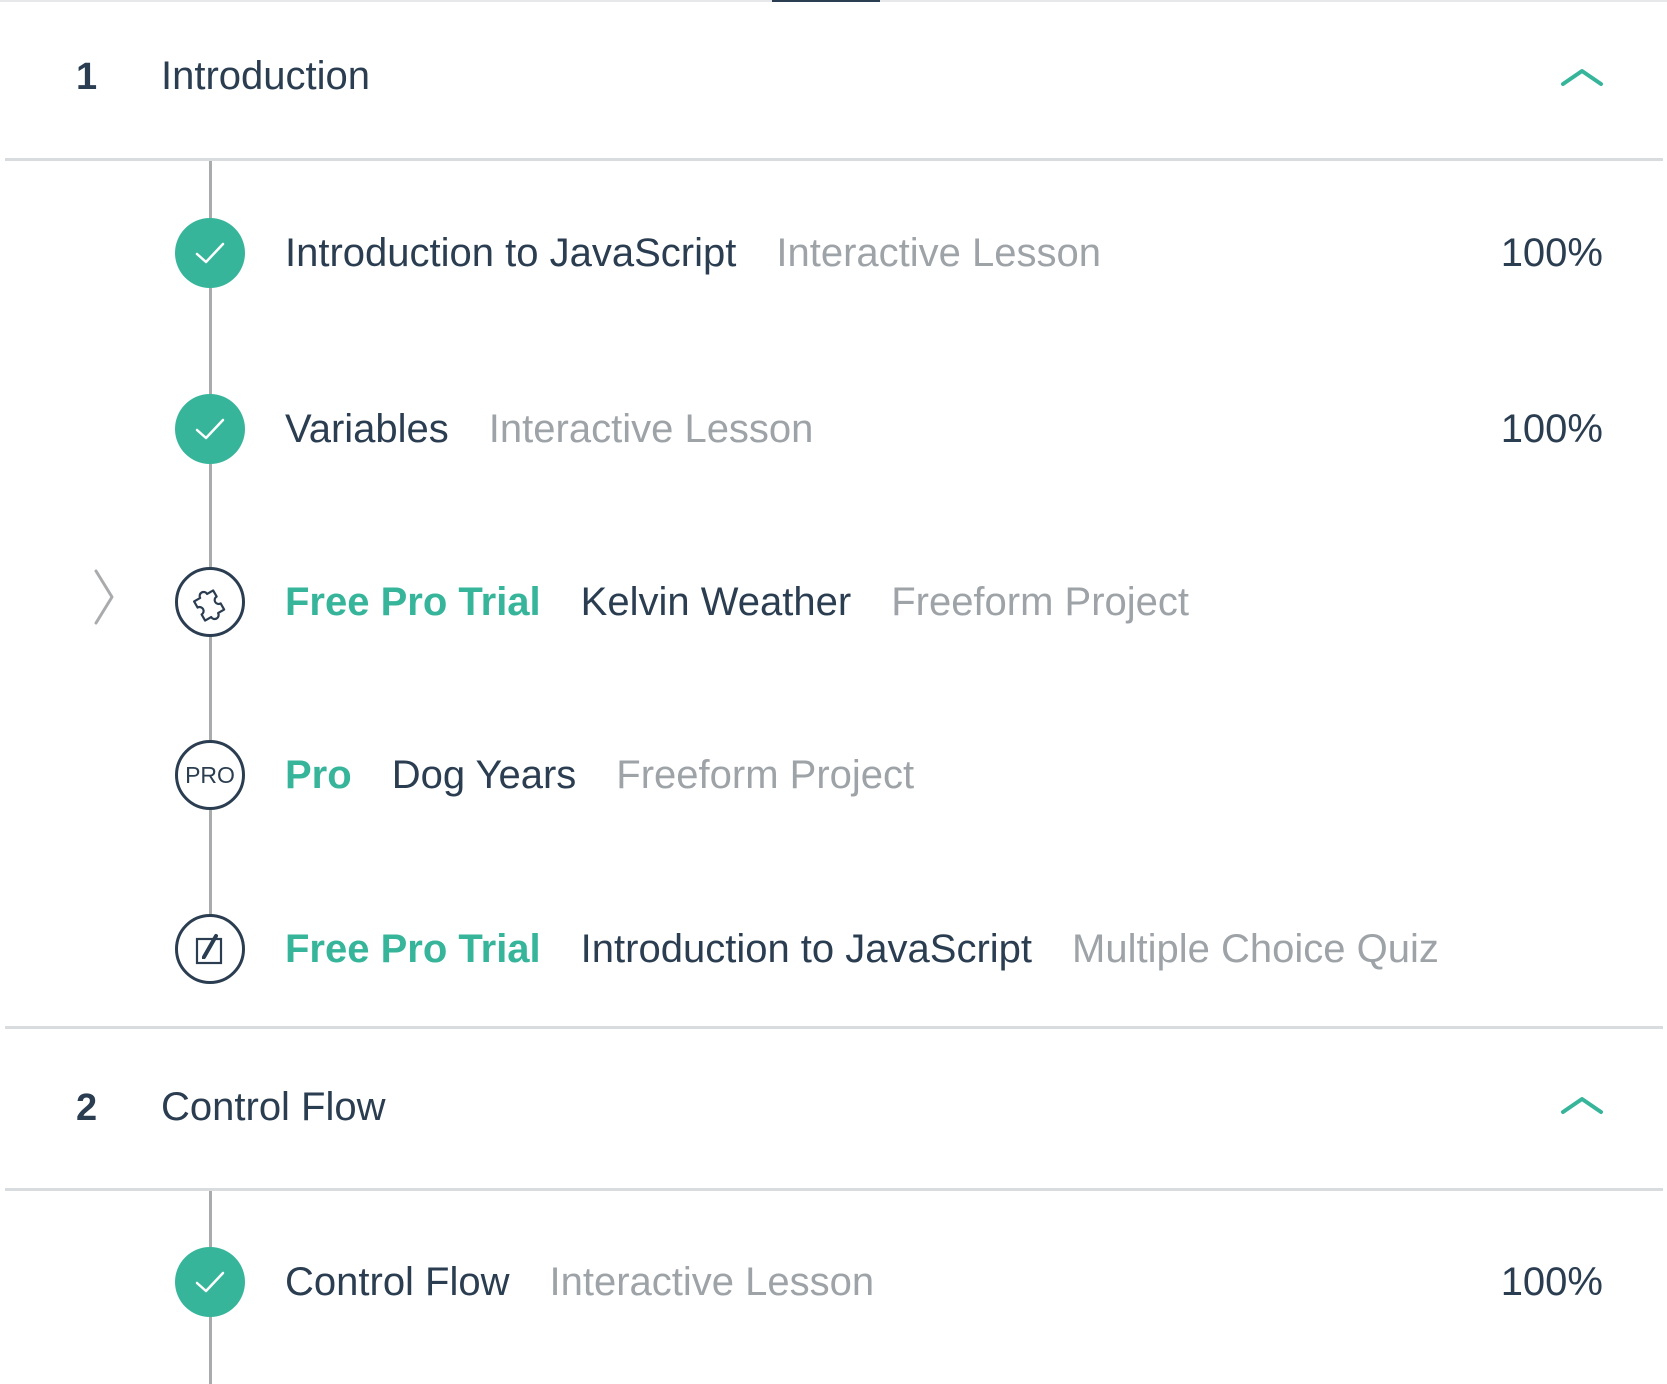 Image resolution: width=1667 pixels, height=1384 pixels. Describe the element at coordinates (266, 76) in the screenshot. I see `section-title: Introduction` at that location.